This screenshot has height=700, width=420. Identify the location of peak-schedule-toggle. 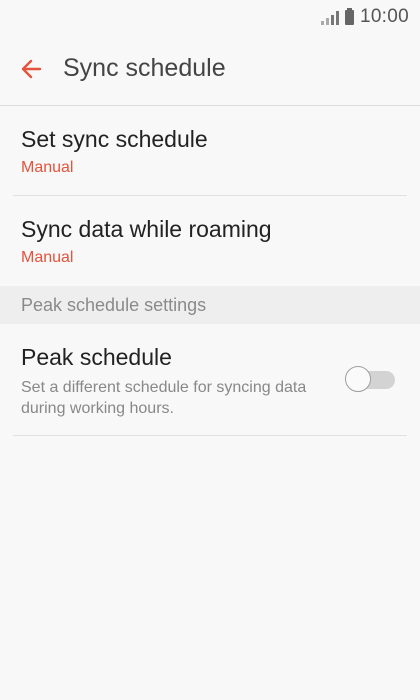
(371, 380).